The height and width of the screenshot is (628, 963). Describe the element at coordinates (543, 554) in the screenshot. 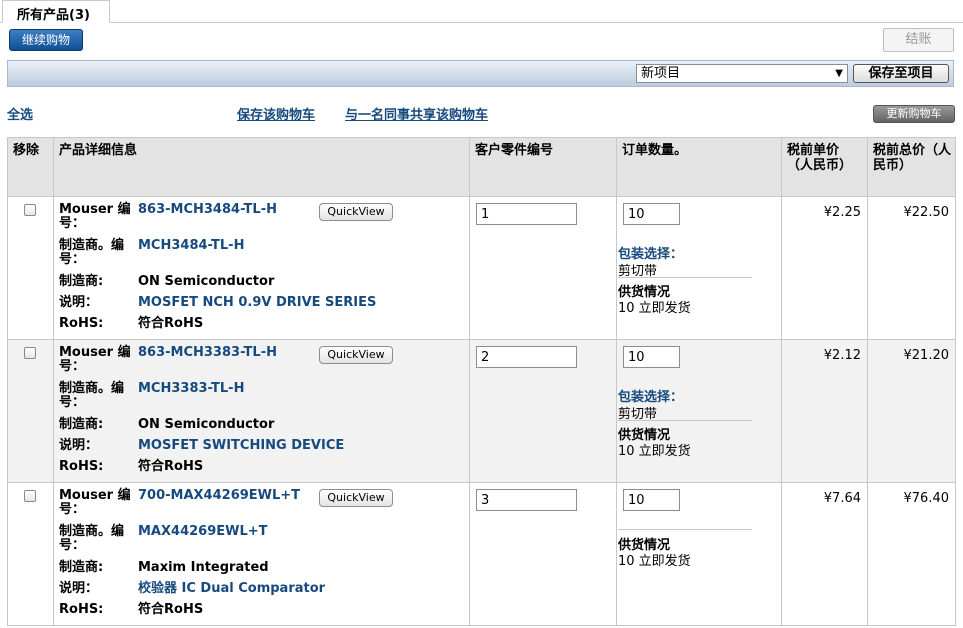

I see `customer-pn-cell: 3` at that location.